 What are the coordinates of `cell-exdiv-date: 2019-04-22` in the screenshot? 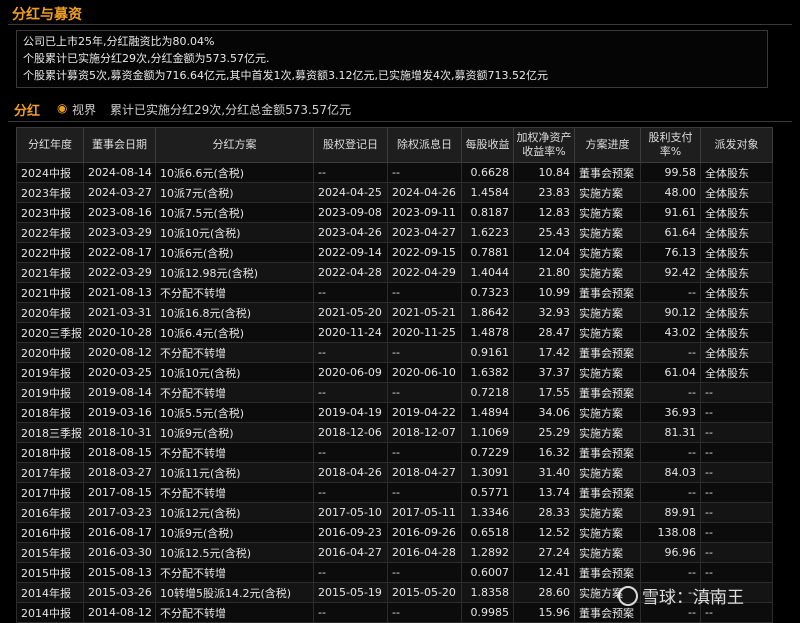 It's located at (424, 412).